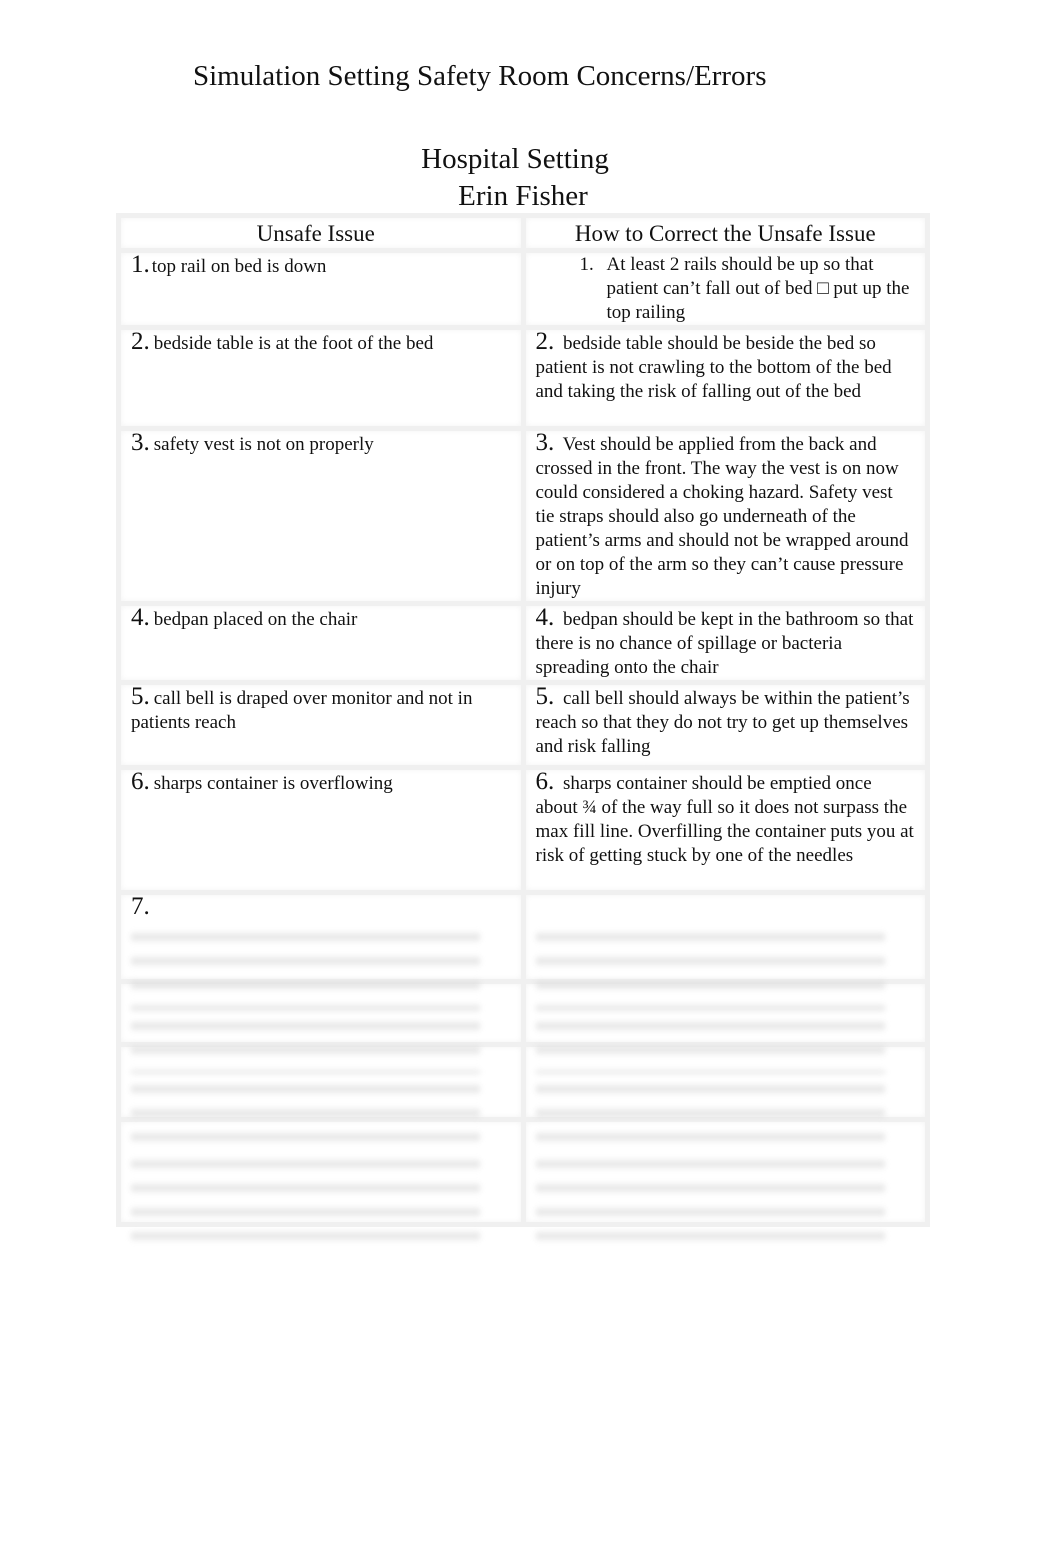 Image resolution: width=1062 pixels, height=1561 pixels. What do you see at coordinates (725, 233) in the screenshot?
I see `header-correction: How to Correct the Unsafe Issue` at bounding box center [725, 233].